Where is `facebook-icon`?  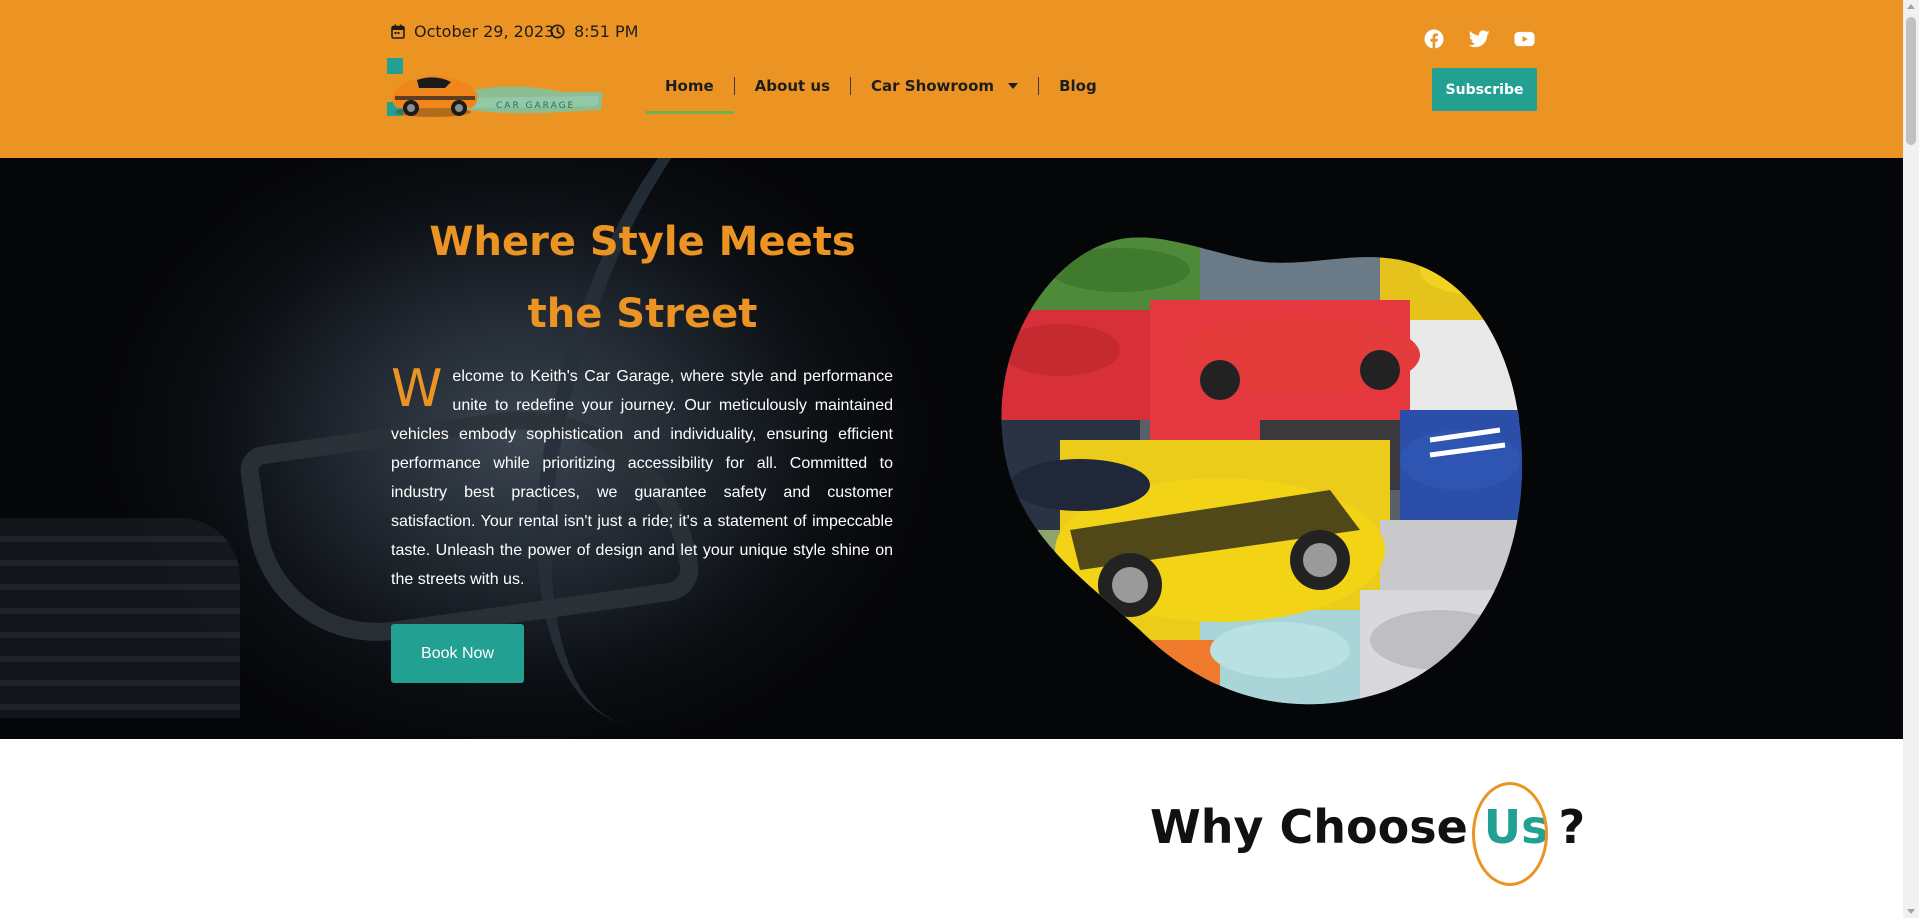
facebook-icon is located at coordinates (1434, 39).